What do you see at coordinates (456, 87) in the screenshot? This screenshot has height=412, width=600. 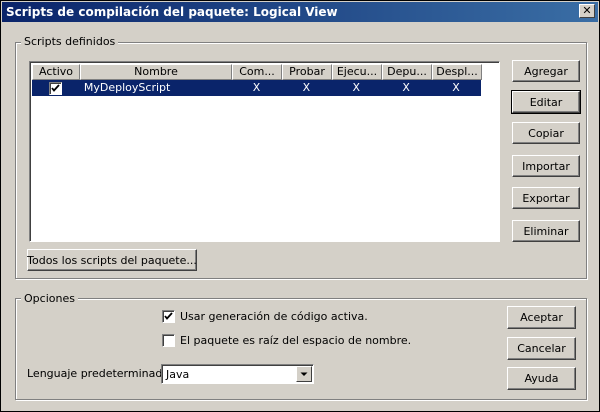 I see `row-deploy-cell: X` at bounding box center [456, 87].